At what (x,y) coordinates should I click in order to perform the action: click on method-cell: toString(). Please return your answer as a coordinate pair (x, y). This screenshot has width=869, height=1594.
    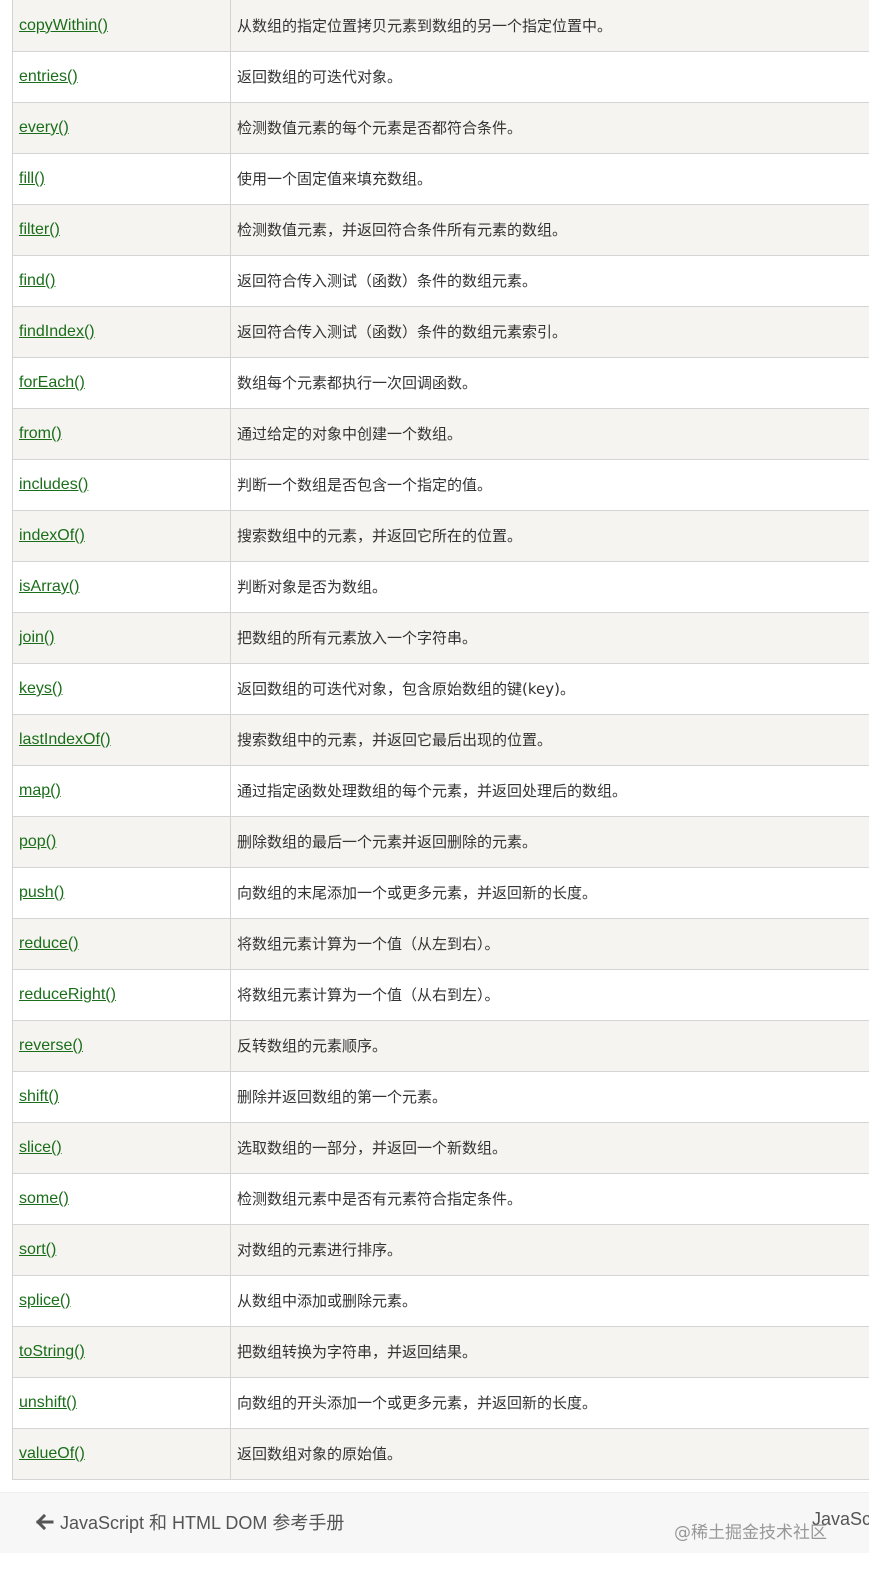
    Looking at the image, I should click on (121, 1352).